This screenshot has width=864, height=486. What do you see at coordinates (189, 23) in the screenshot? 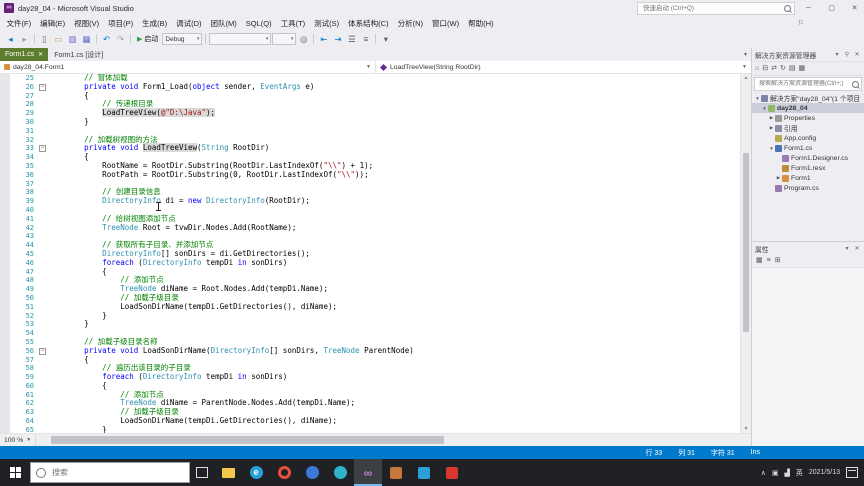
I see `menu-item: 调试(D)` at bounding box center [189, 23].